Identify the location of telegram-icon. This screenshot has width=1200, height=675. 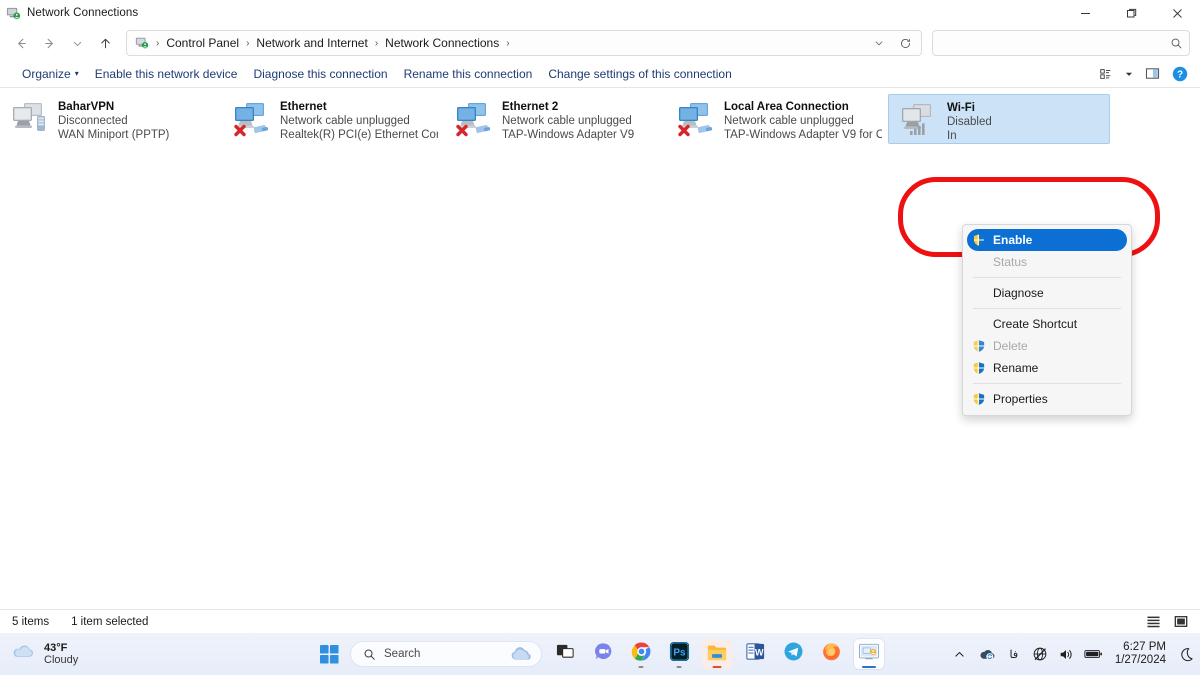
(793, 654).